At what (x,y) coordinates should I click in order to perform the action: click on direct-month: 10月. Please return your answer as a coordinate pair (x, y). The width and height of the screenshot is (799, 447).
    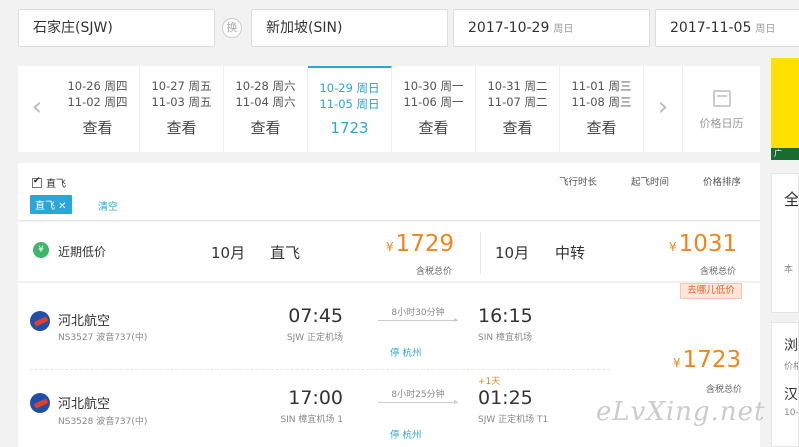
    Looking at the image, I should click on (228, 253).